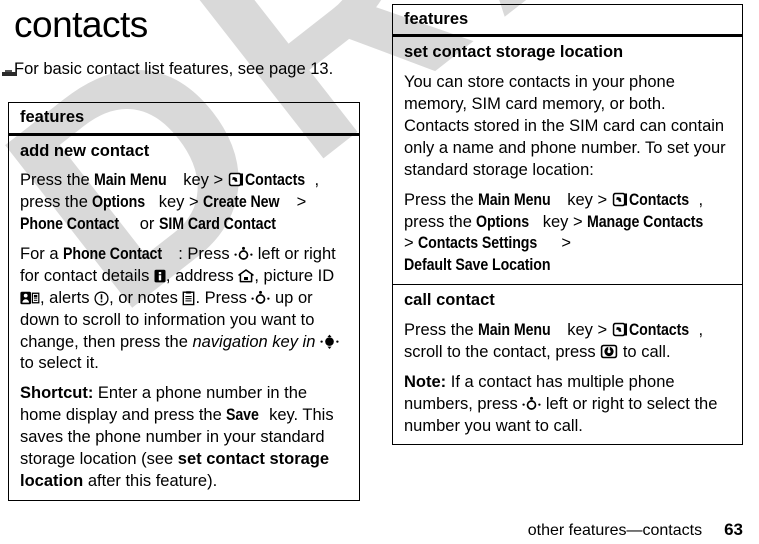  Describe the element at coordinates (609, 351) in the screenshot. I see `send-call-key-icon` at that location.